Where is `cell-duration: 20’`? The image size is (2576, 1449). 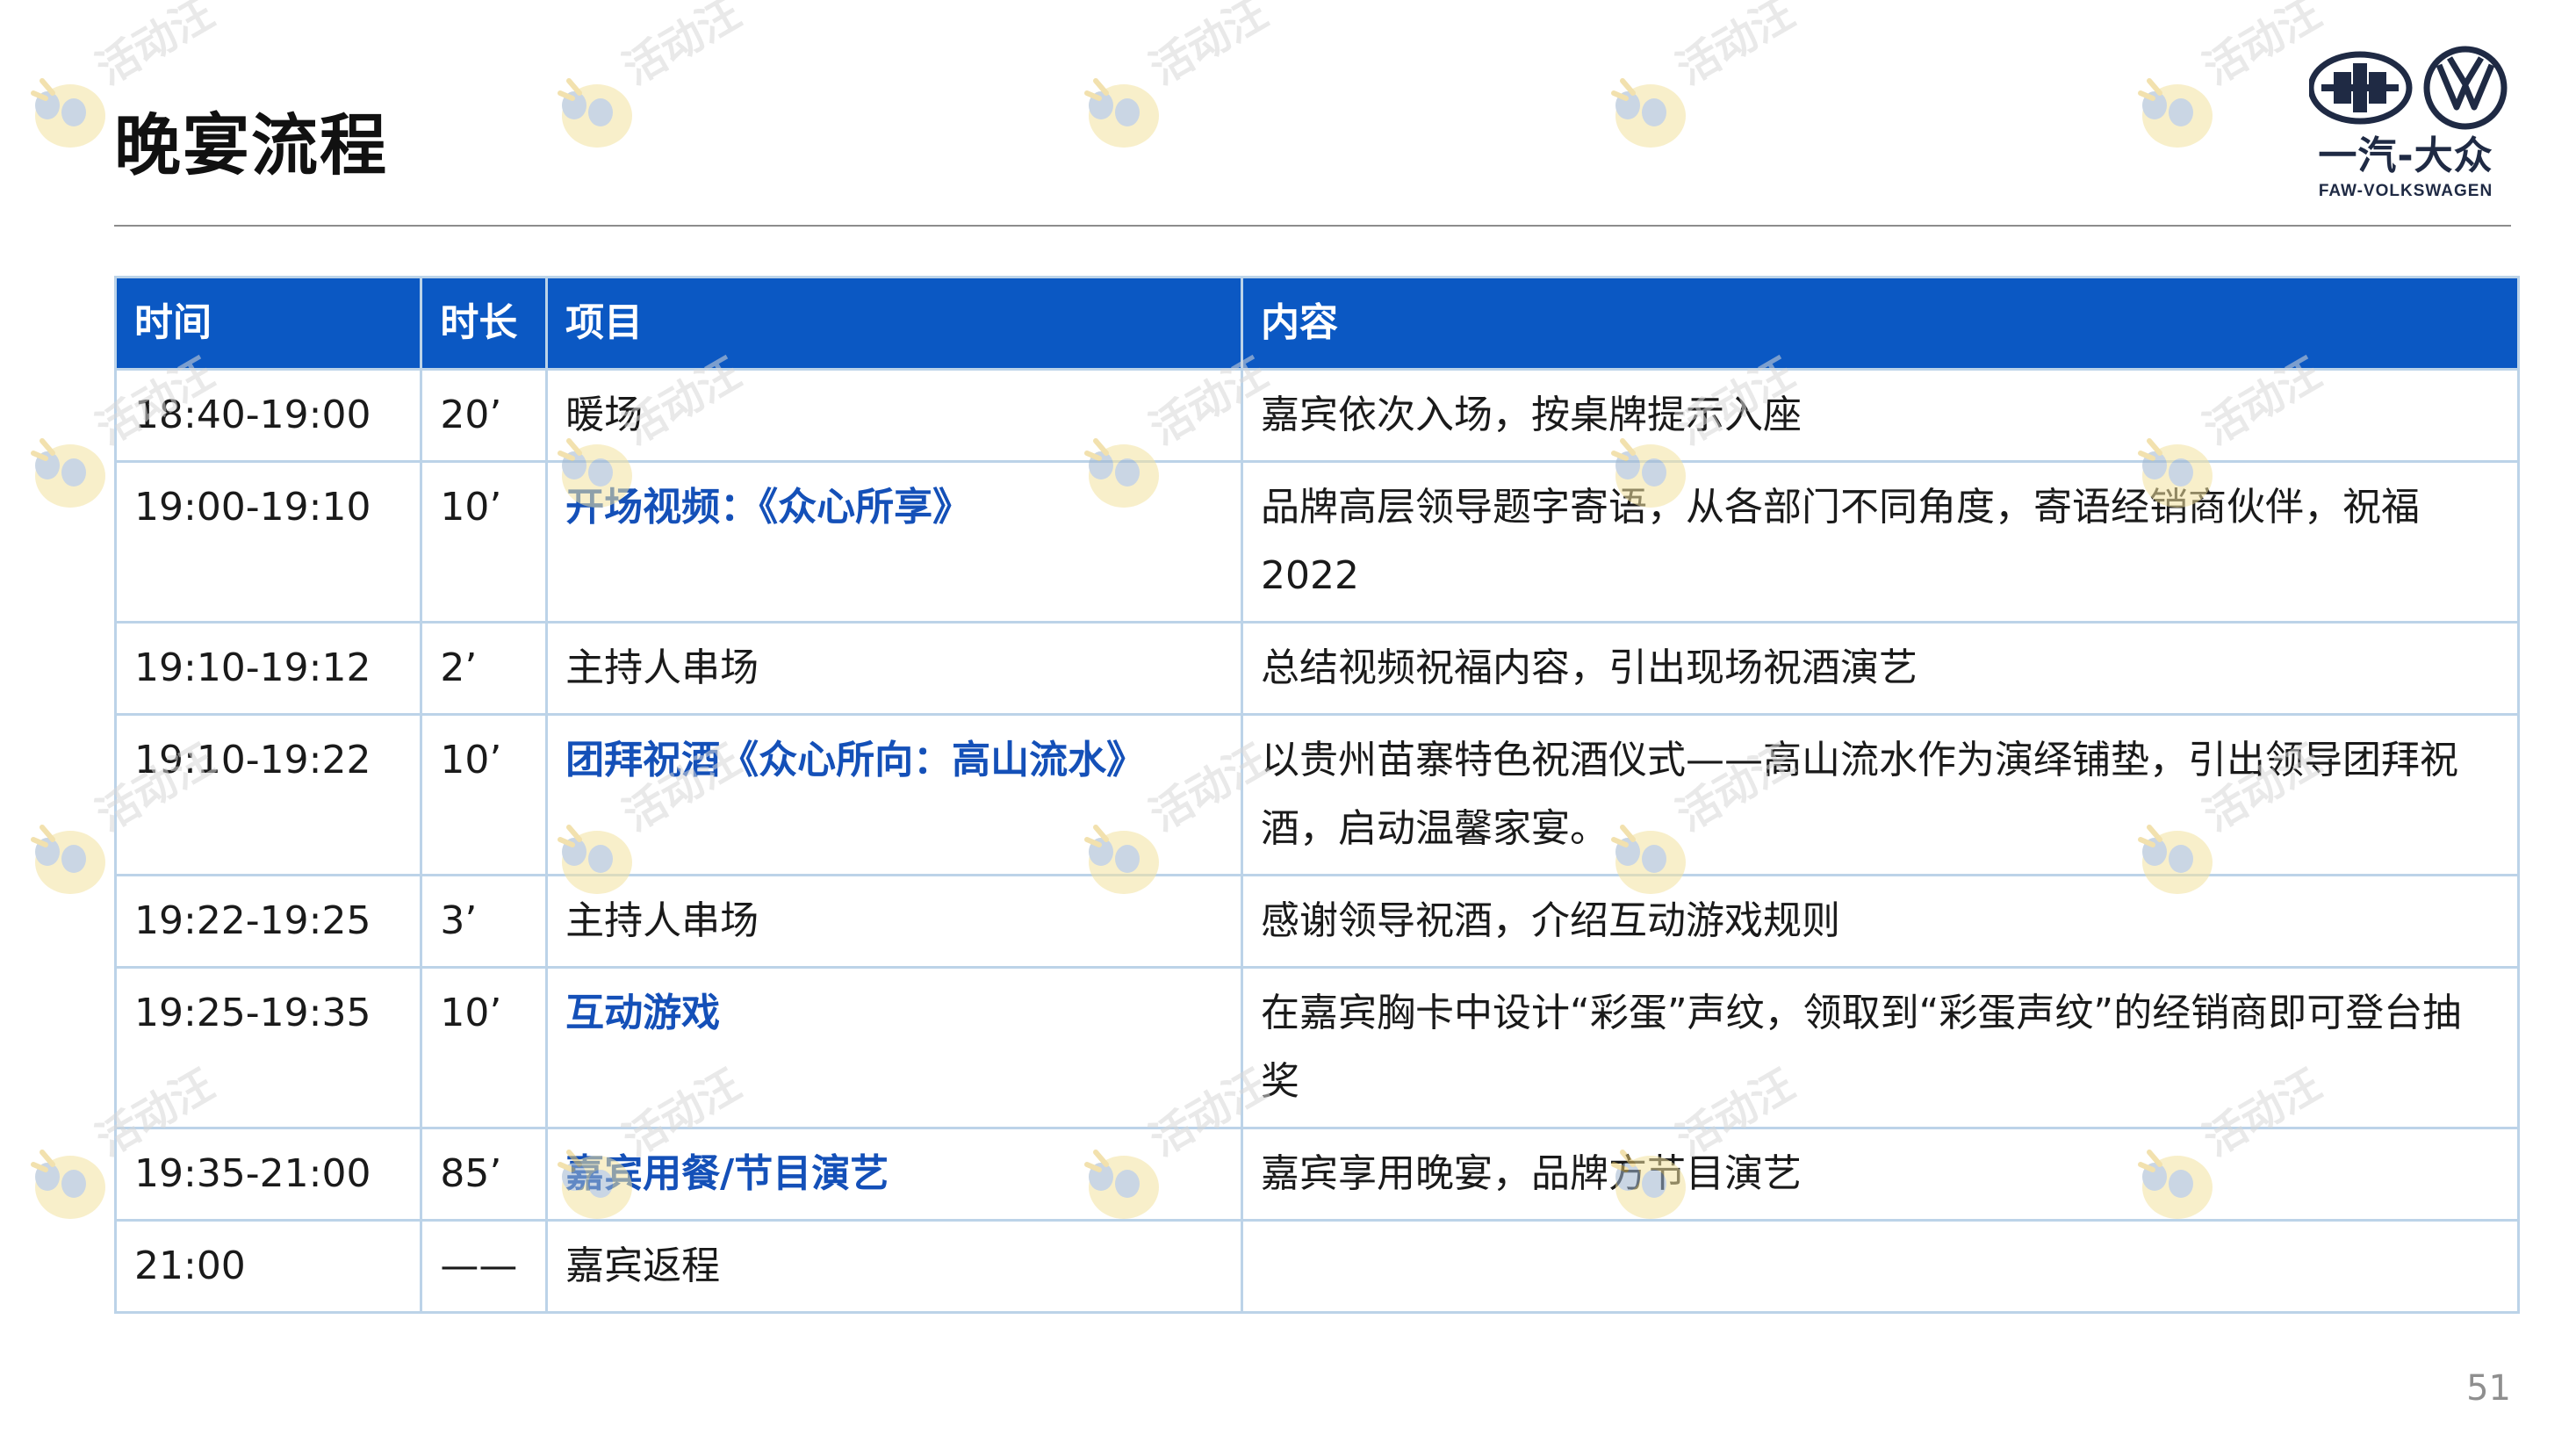
cell-duration: 20’ is located at coordinates (484, 415).